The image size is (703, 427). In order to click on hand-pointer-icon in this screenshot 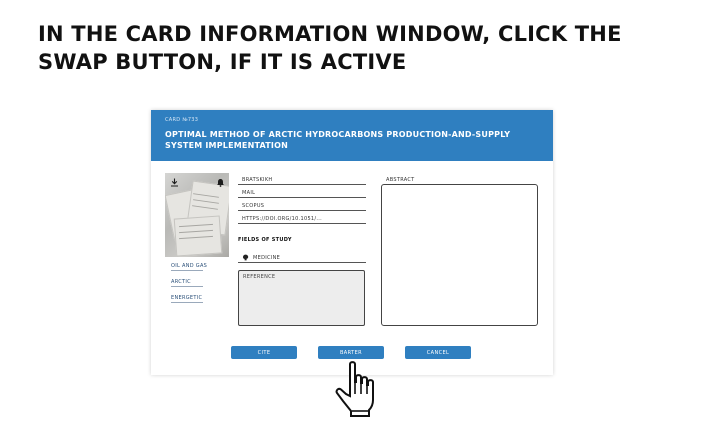, I will do `click(358, 390)`.